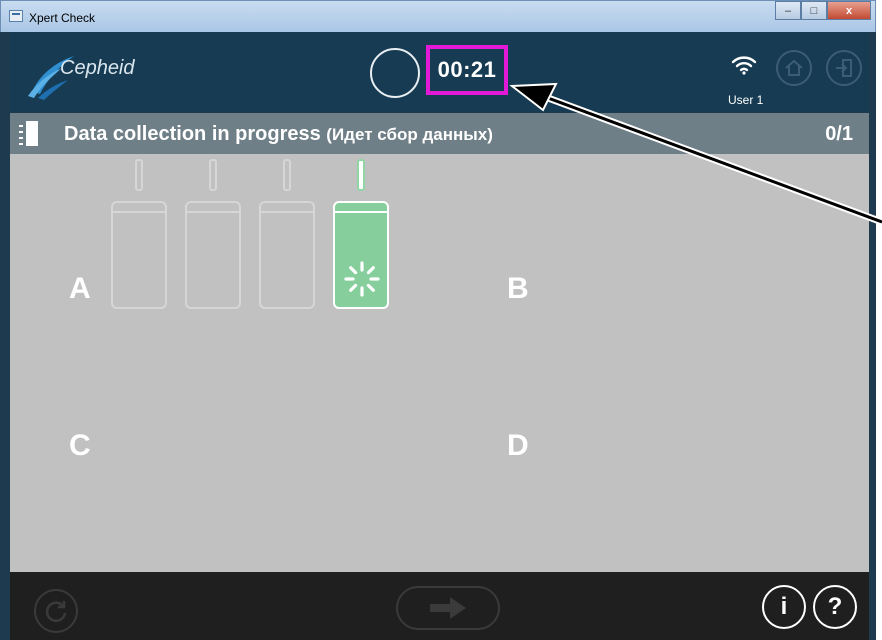  I want to click on test-count: 0/1, so click(839, 134).